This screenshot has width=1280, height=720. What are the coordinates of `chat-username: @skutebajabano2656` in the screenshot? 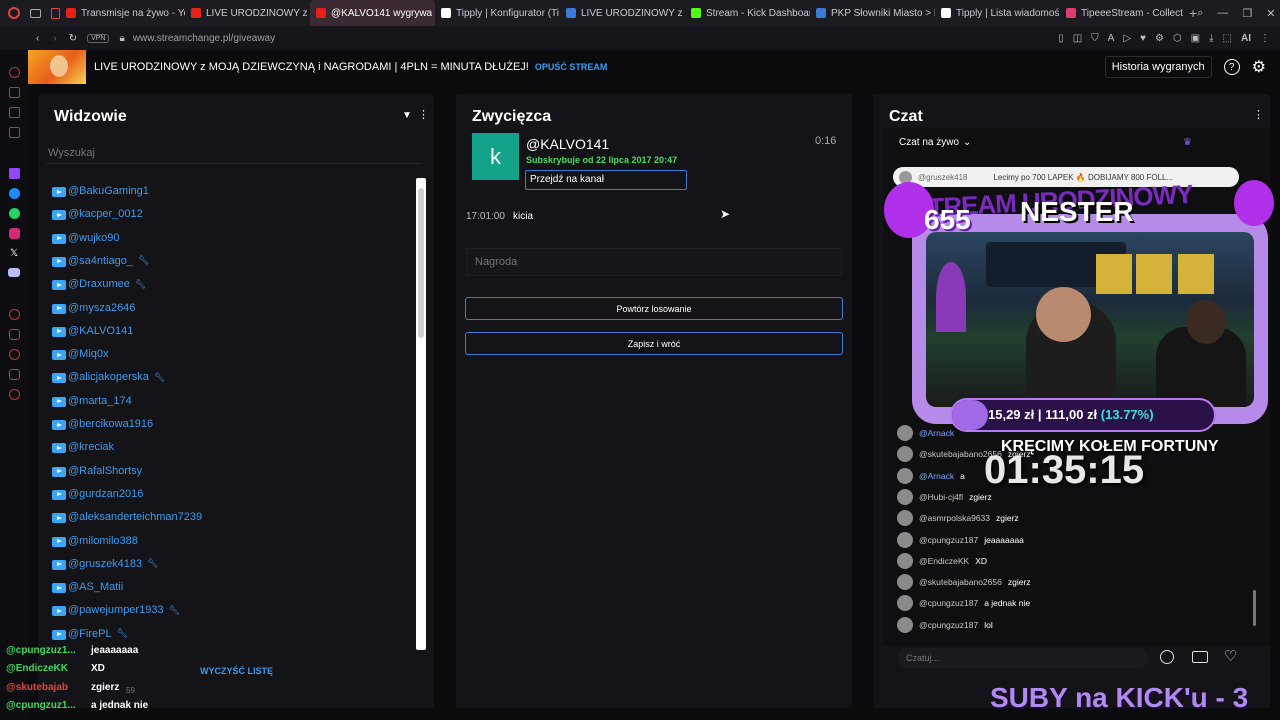 It's located at (960, 582).